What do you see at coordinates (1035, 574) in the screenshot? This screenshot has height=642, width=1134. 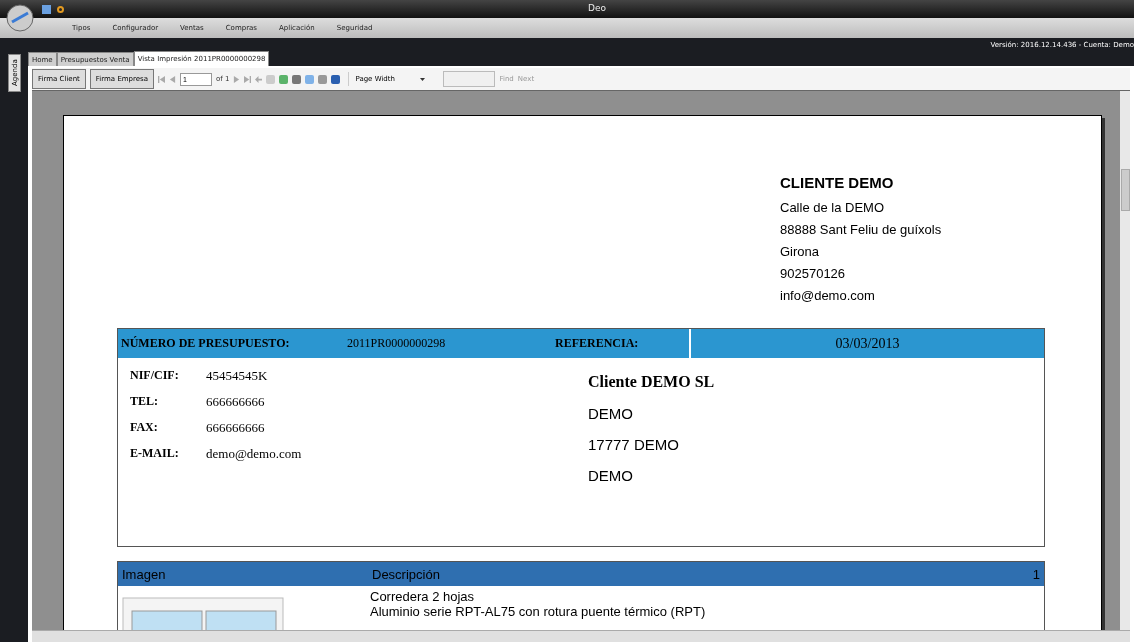 I see `column-header: 1` at bounding box center [1035, 574].